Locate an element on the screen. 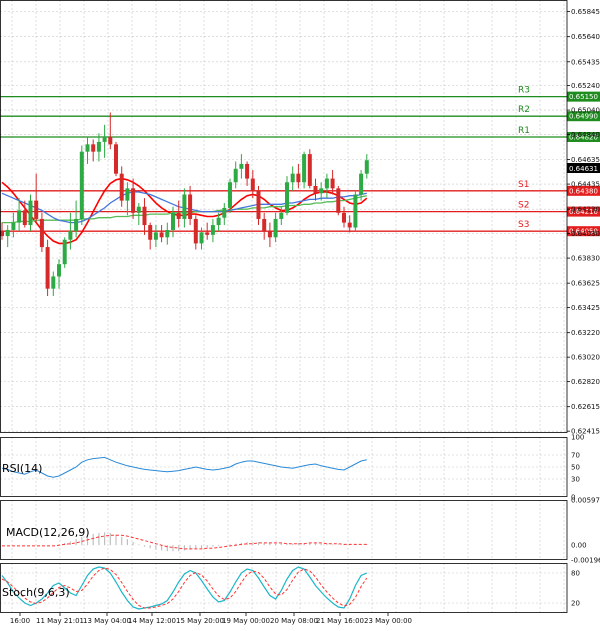  rsi-title: RSI(14) is located at coordinates (22, 468).